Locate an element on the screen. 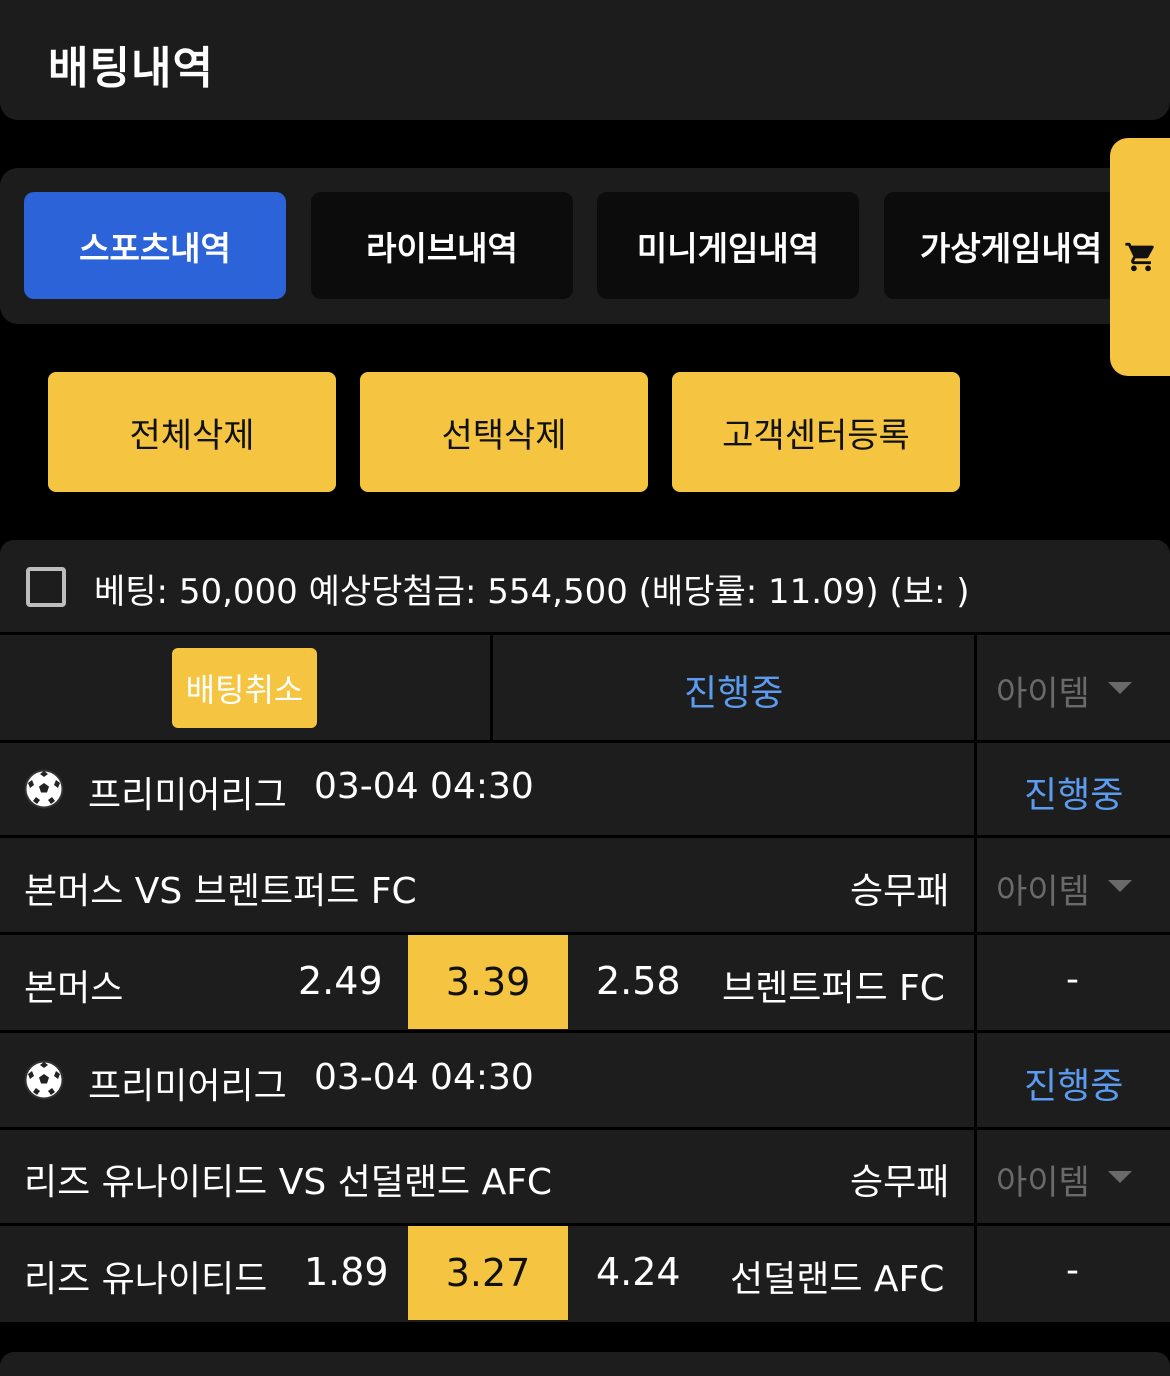 This screenshot has height=1376, width=1170. match-title: 본머스 VS 브렌트퍼드 FC is located at coordinates (220, 891).